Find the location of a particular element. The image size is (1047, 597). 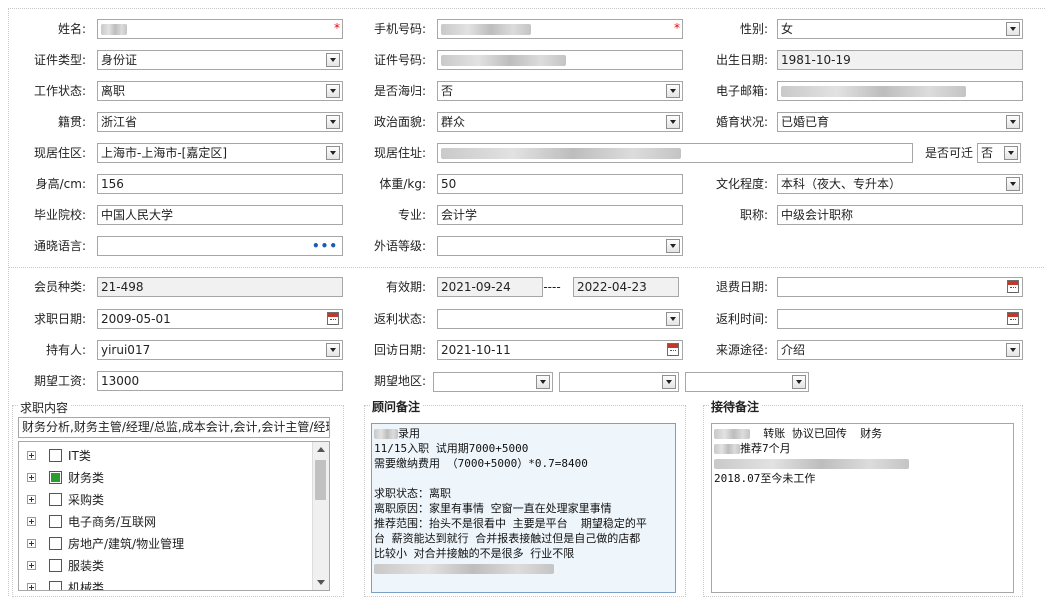

region-city-select is located at coordinates (619, 382).